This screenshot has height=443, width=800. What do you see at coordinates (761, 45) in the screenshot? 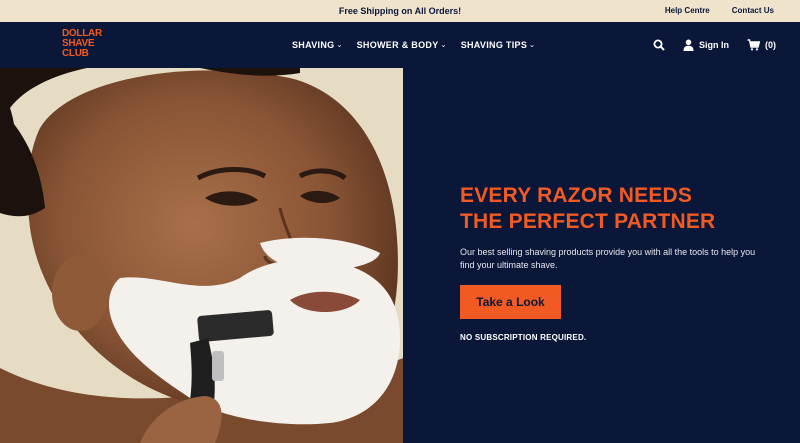
I see `cart-link: (0)` at bounding box center [761, 45].